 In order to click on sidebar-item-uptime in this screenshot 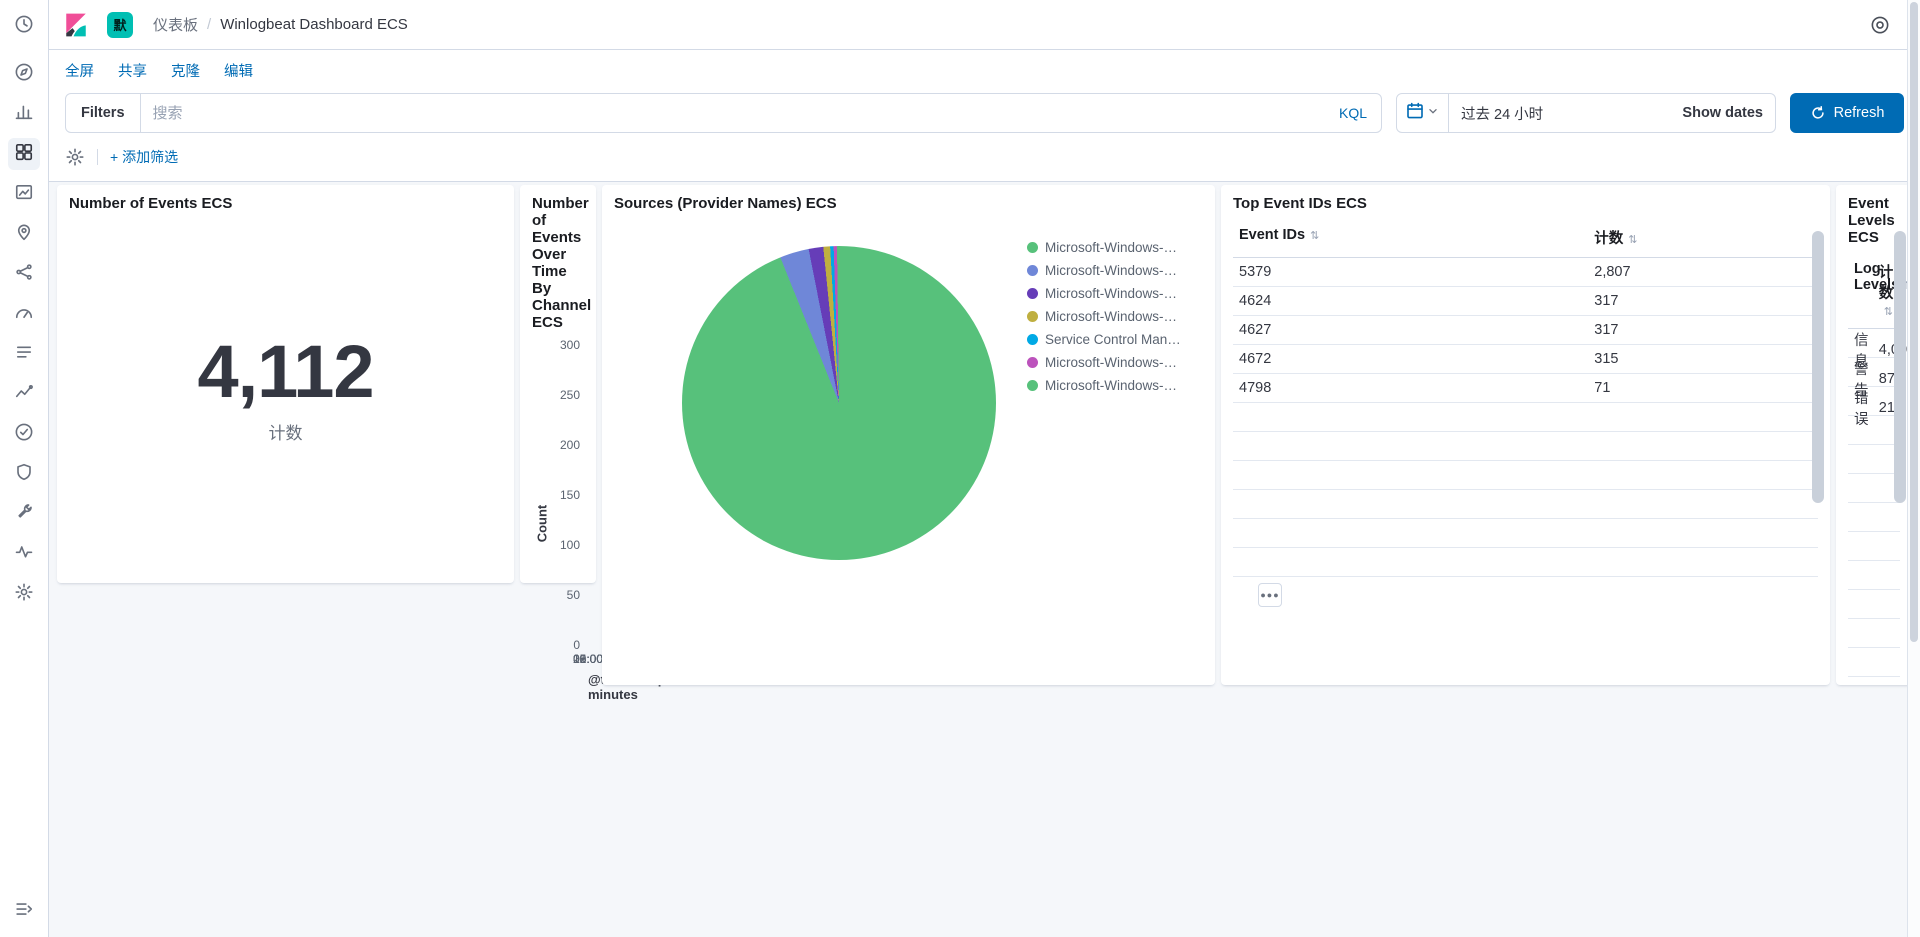, I will do `click(24, 434)`.